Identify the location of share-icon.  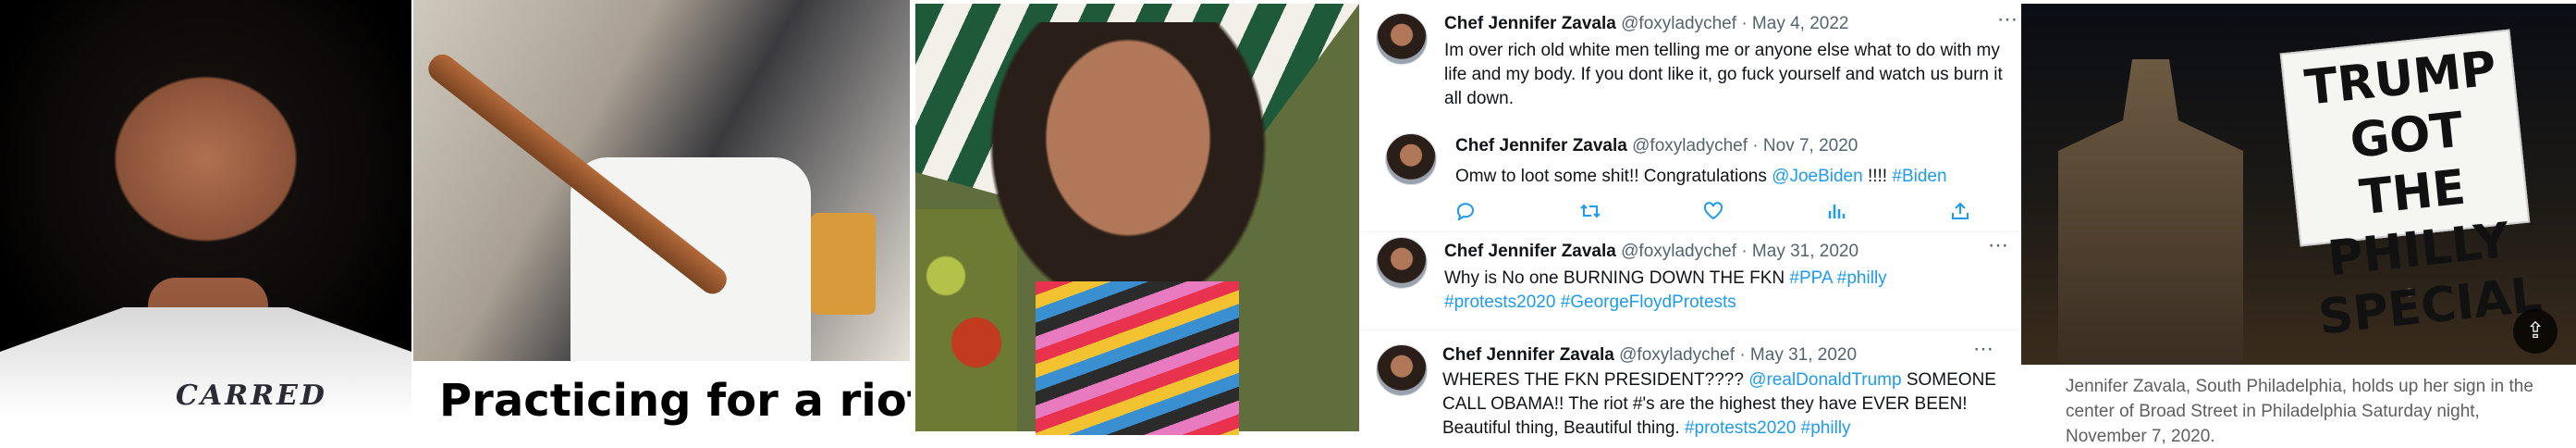
(1985, 214).